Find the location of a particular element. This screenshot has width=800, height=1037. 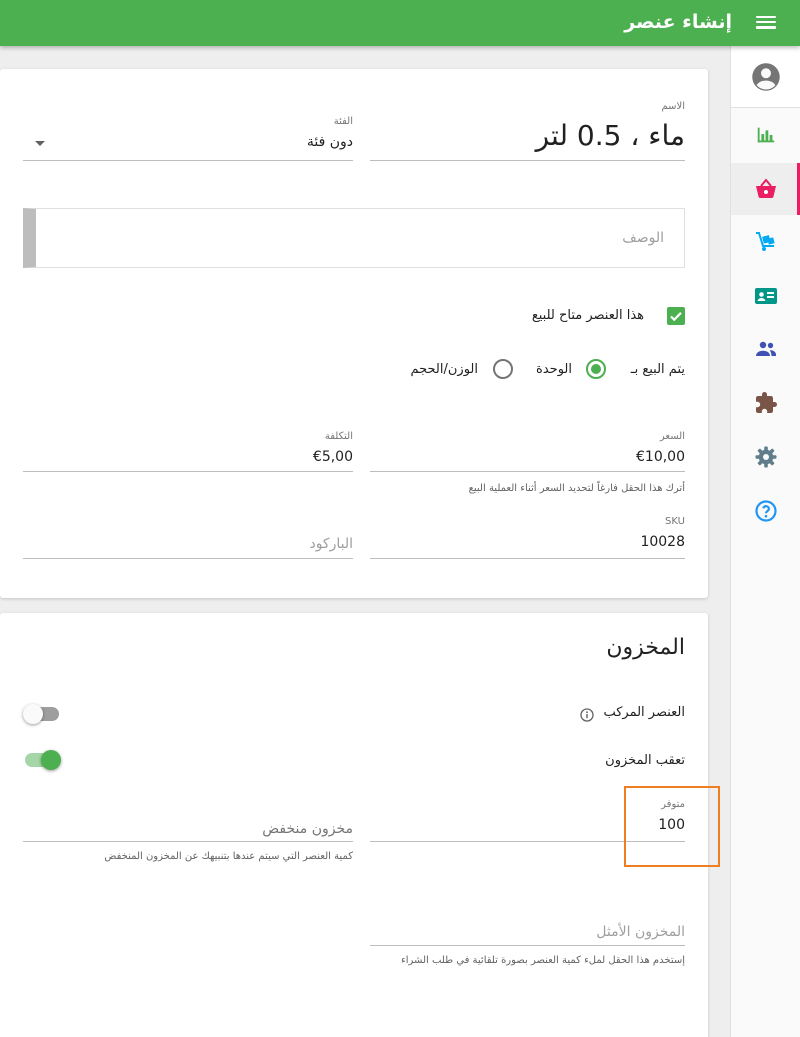

track-stock-toggle-knob is located at coordinates (51, 760).